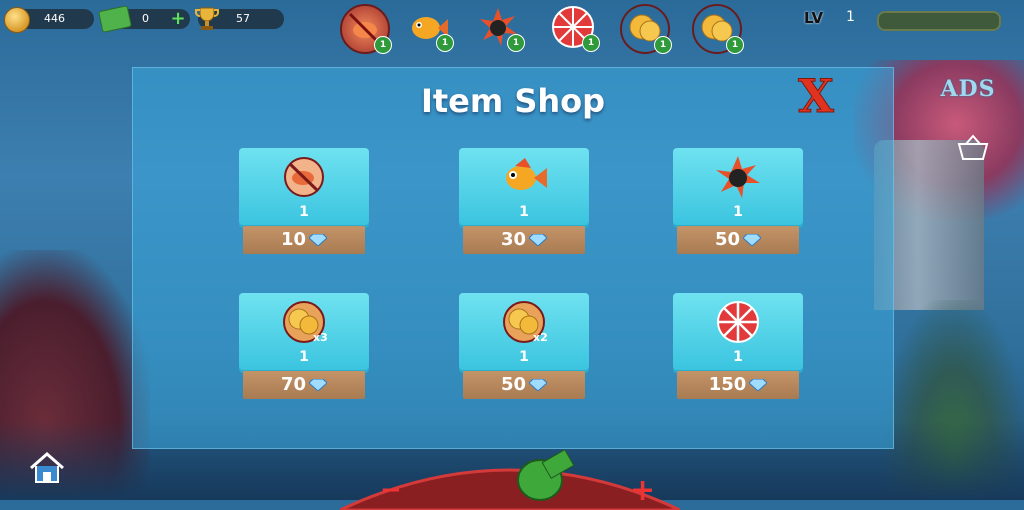 The image size is (1024, 510). What do you see at coordinates (513, 239) in the screenshot?
I see `item-price: 30` at bounding box center [513, 239].